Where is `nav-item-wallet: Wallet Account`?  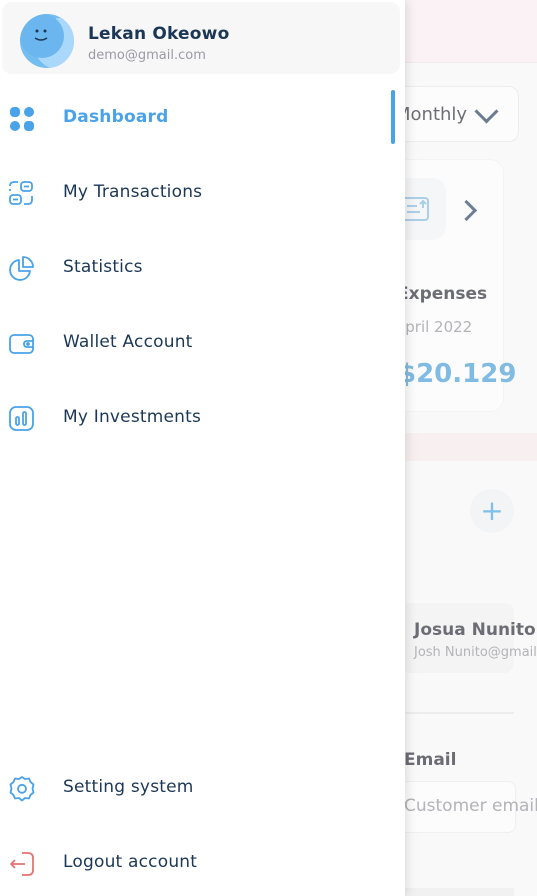
nav-item-wallet: Wallet Account is located at coordinates (202, 343).